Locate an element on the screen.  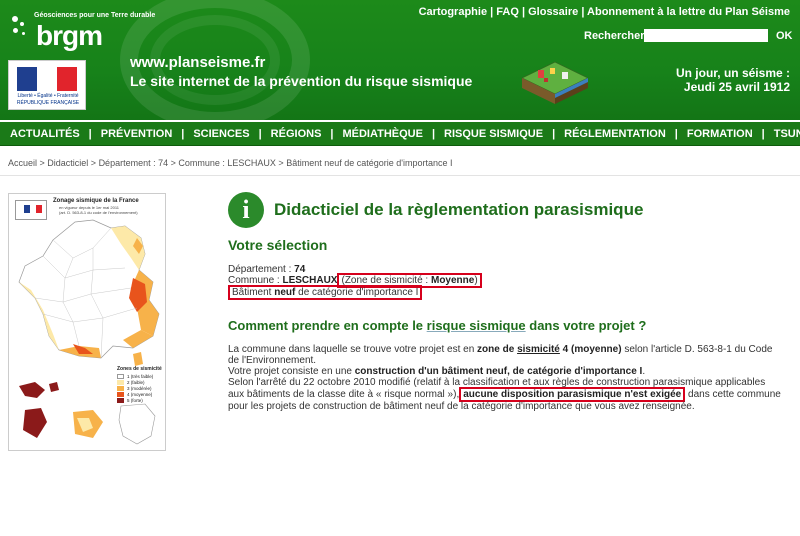
date-line-1: Un jour, un séisme : is located at coordinates (732, 73).